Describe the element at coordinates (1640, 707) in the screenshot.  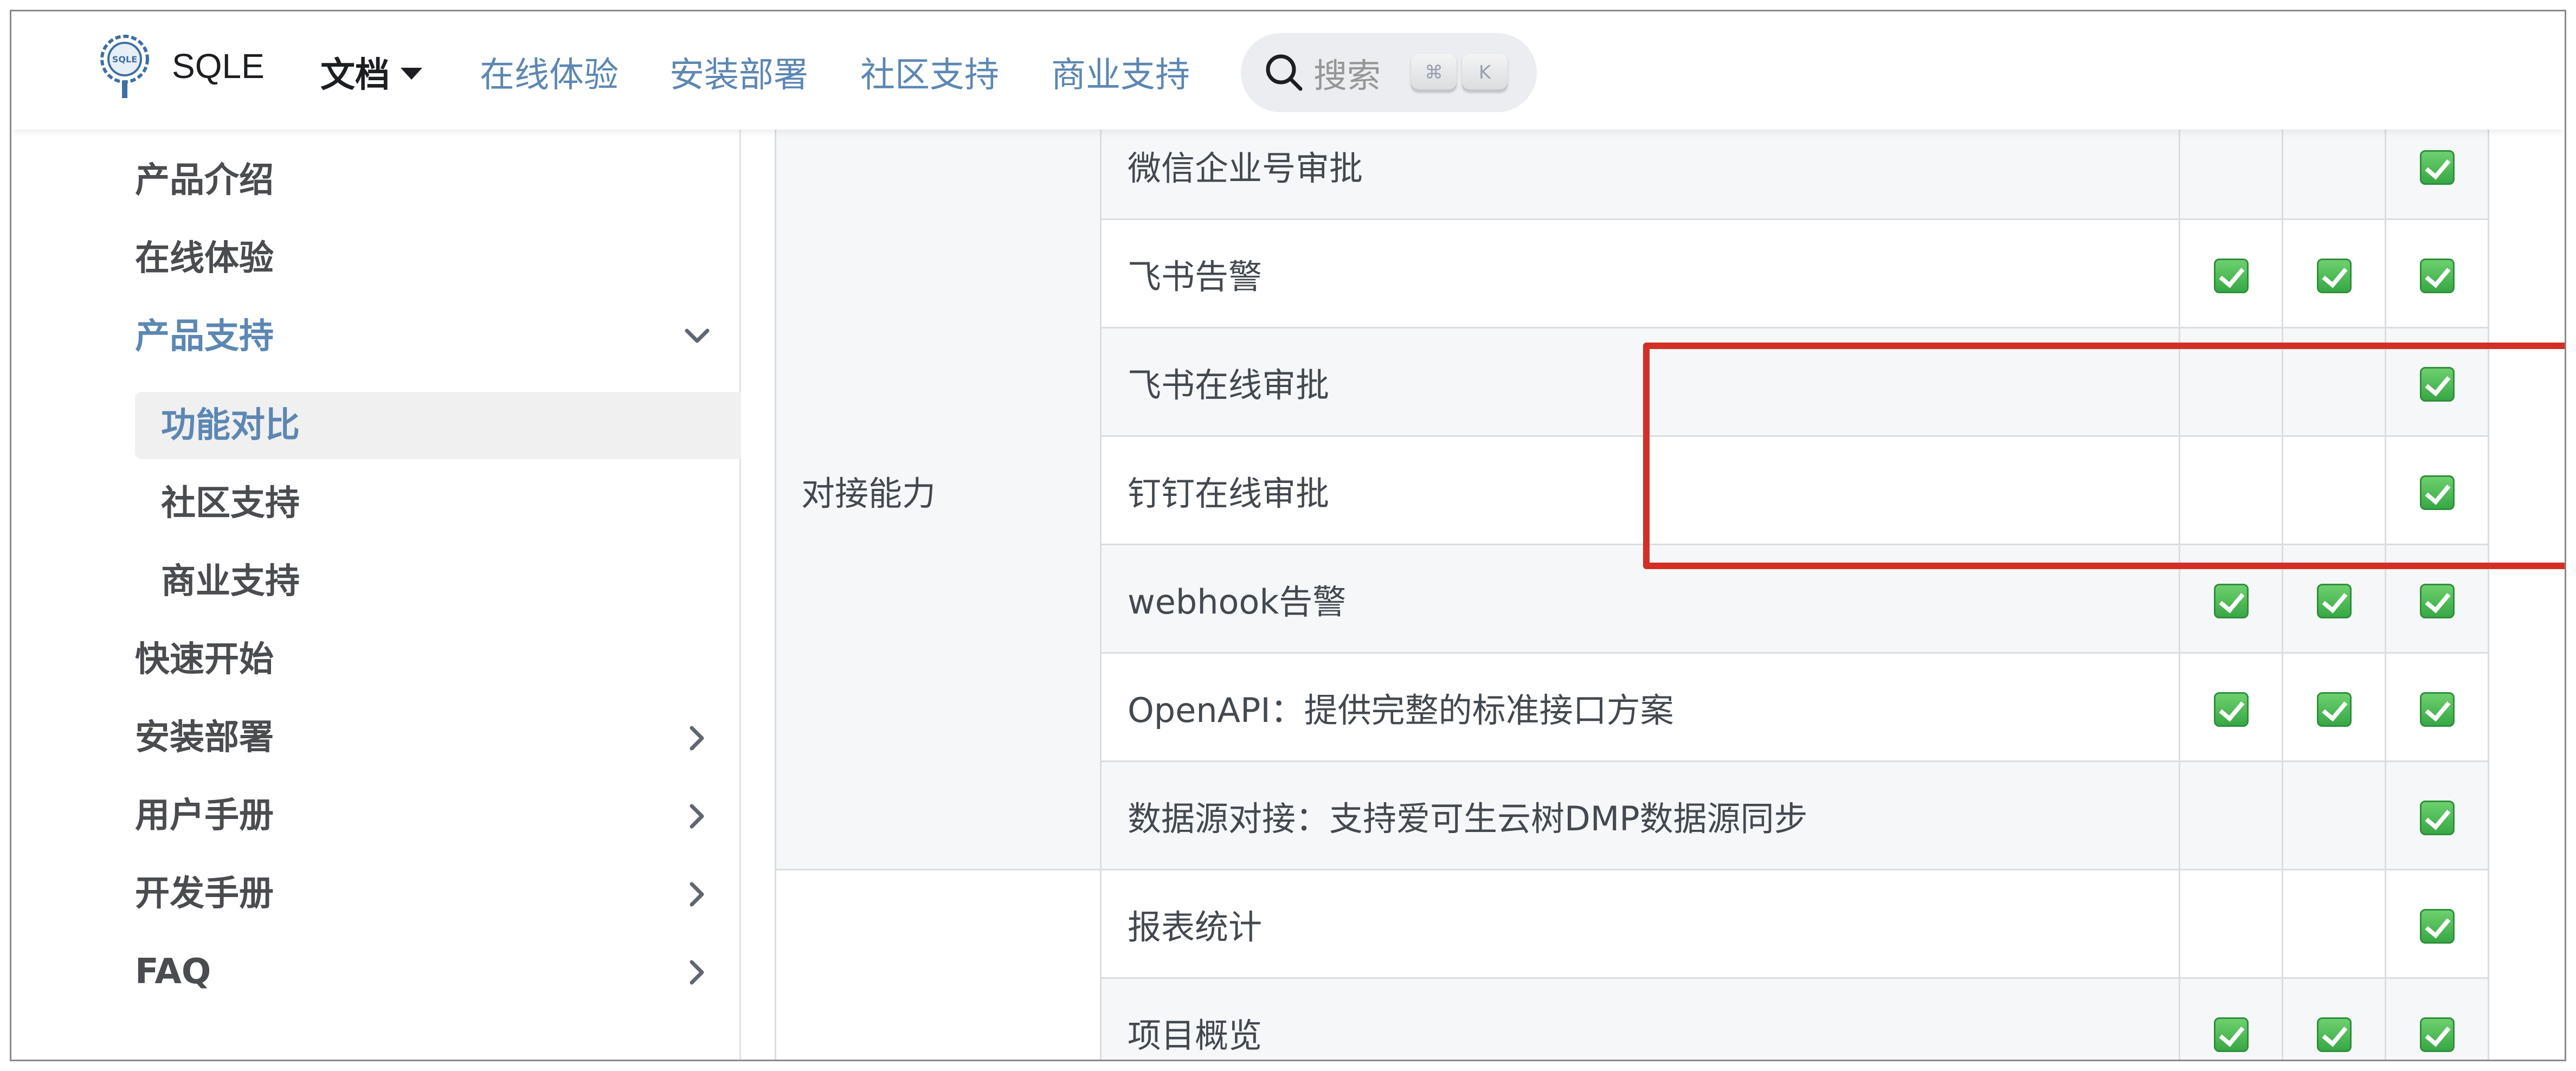
I see `feature-cell: OpenAPI：提供完整的标准接口方案` at that location.